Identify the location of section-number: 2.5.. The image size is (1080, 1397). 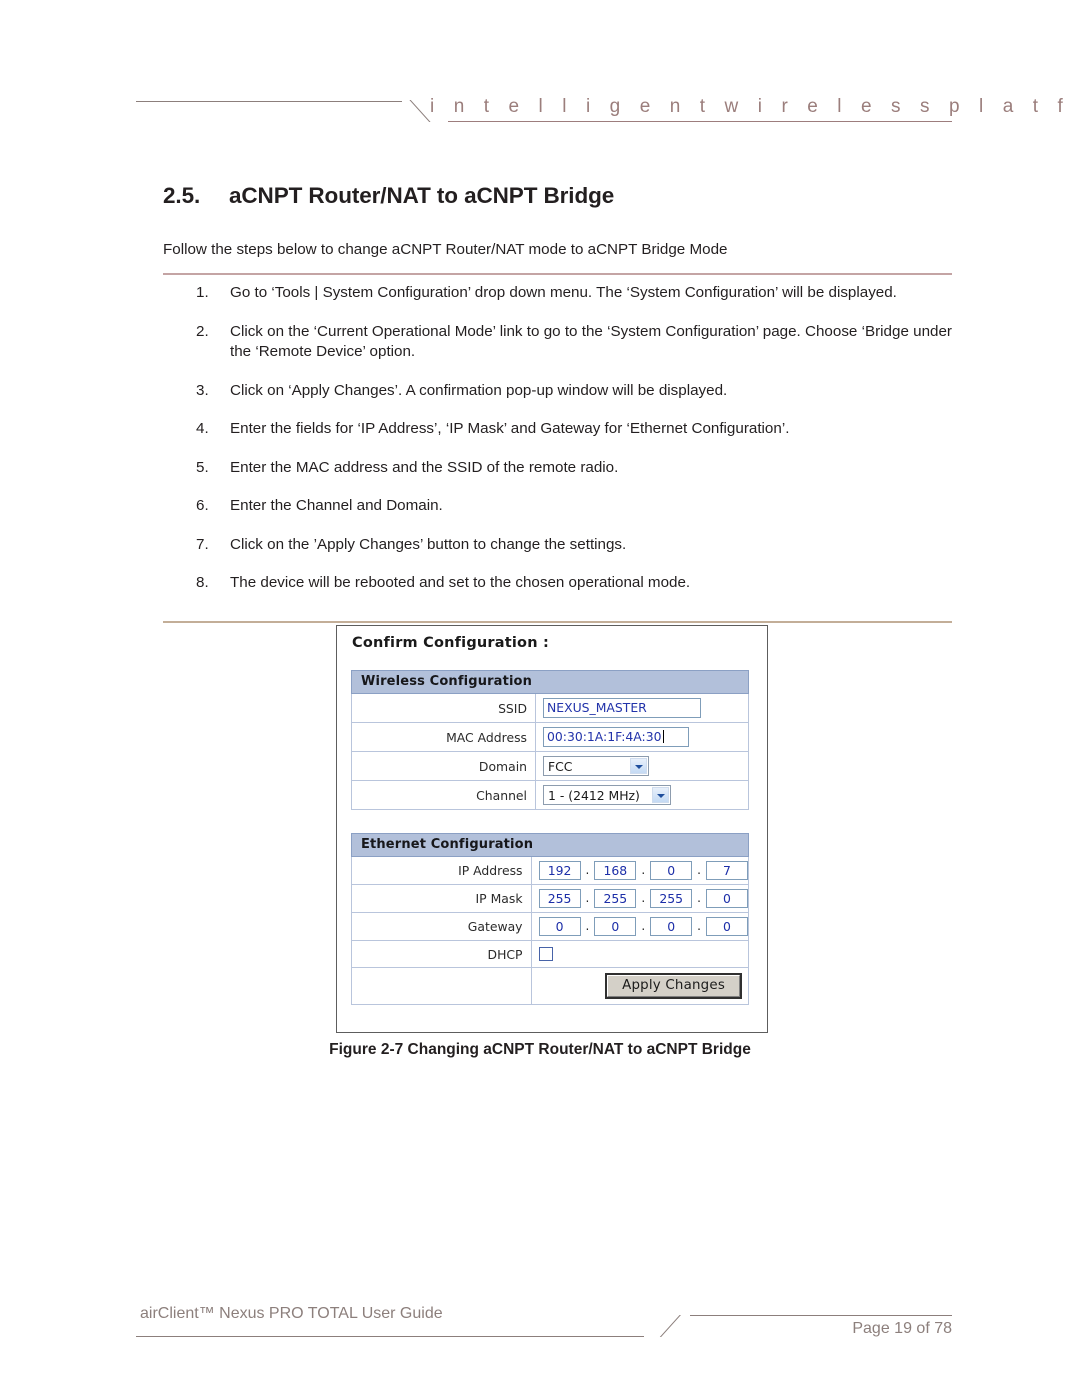
(182, 195).